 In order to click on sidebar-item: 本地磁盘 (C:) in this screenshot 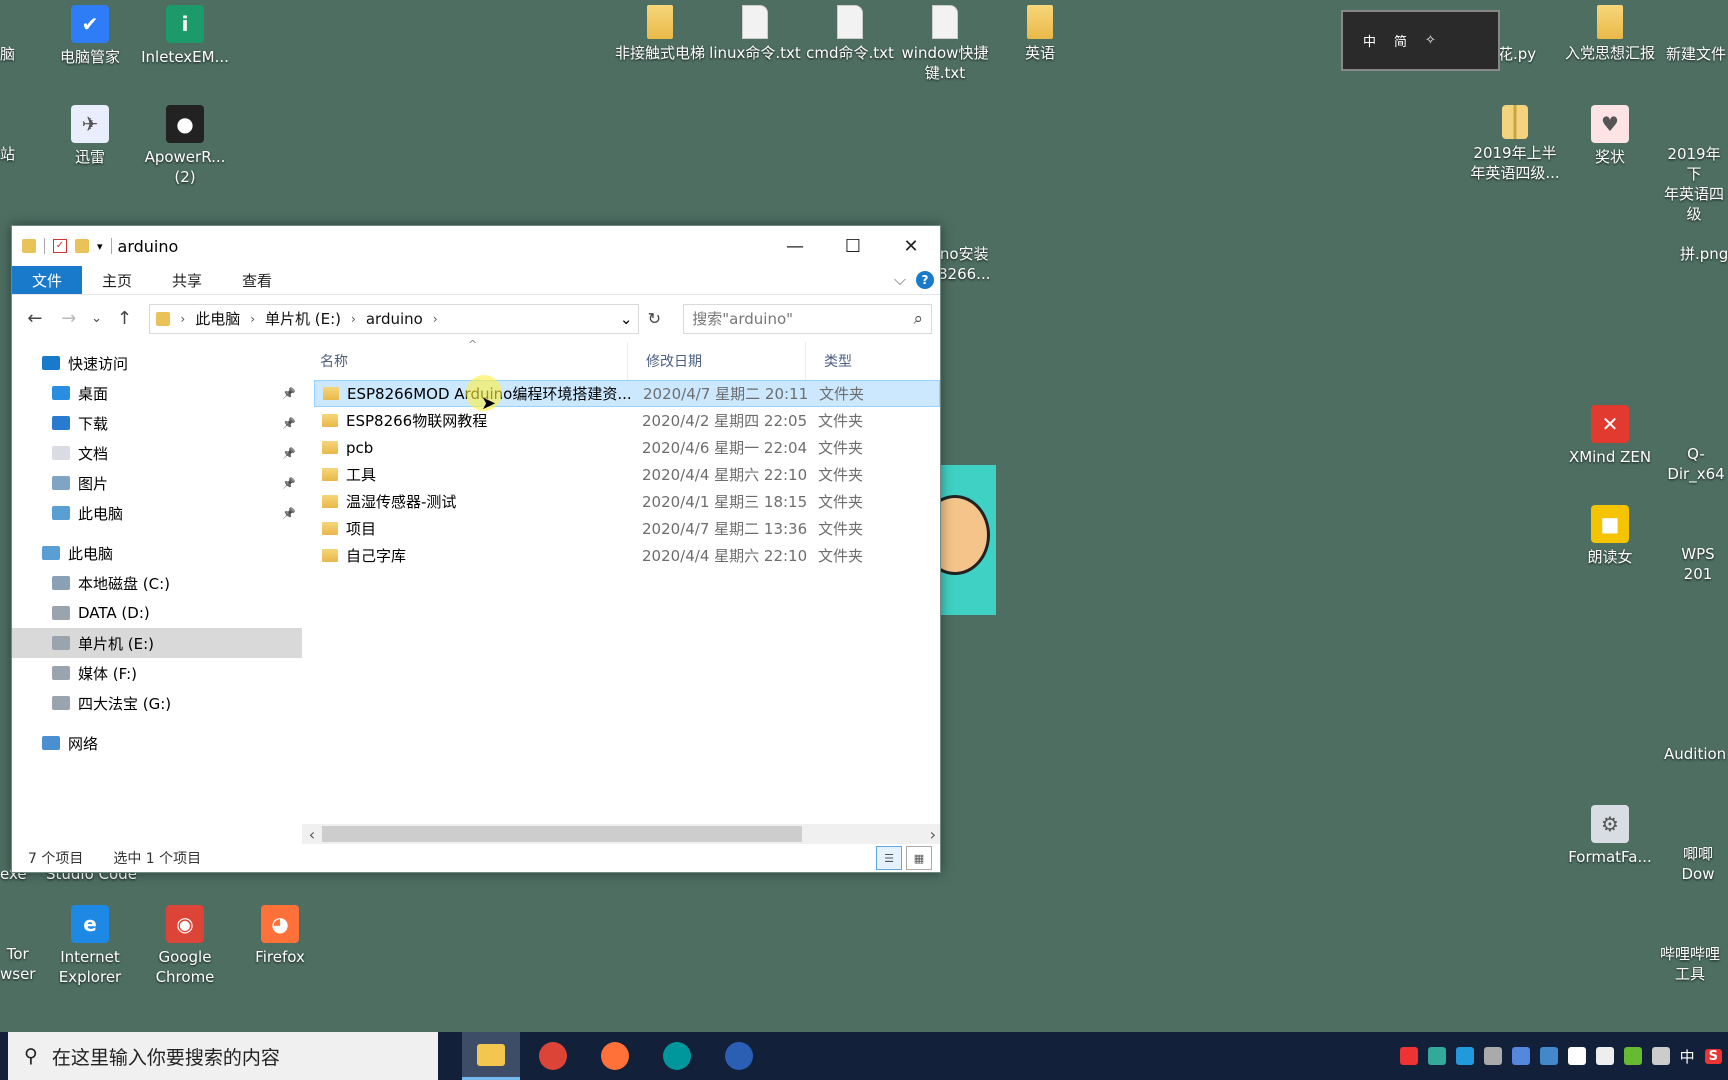, I will do `click(157, 583)`.